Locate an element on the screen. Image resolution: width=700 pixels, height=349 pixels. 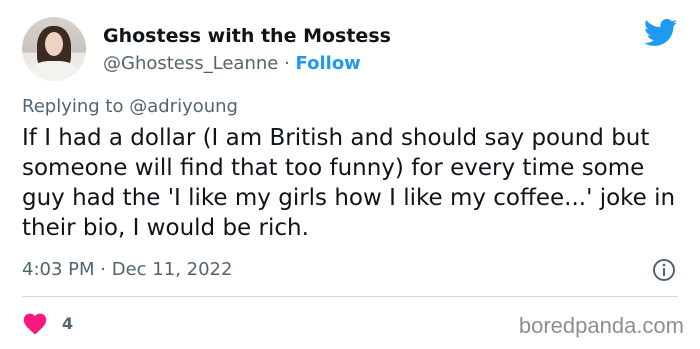
follow-button: Follow is located at coordinates (328, 63).